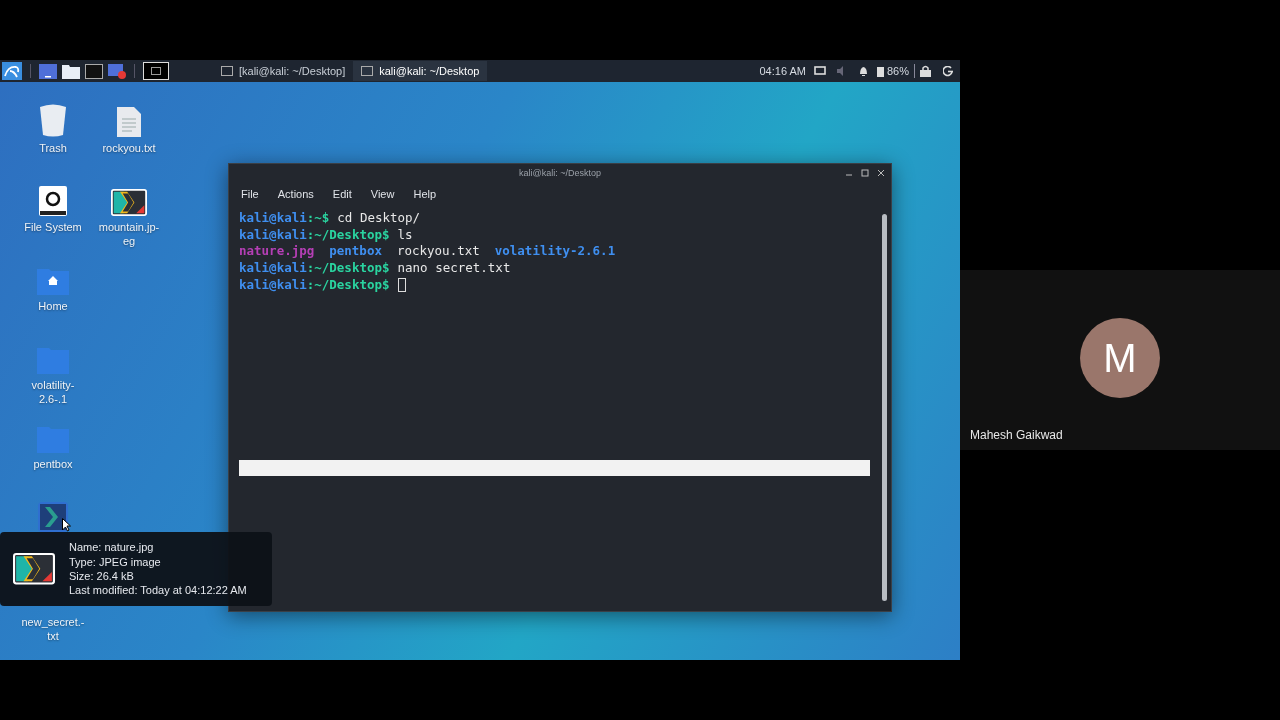  Describe the element at coordinates (342, 194) in the screenshot. I see `menu-item: Edit` at that location.